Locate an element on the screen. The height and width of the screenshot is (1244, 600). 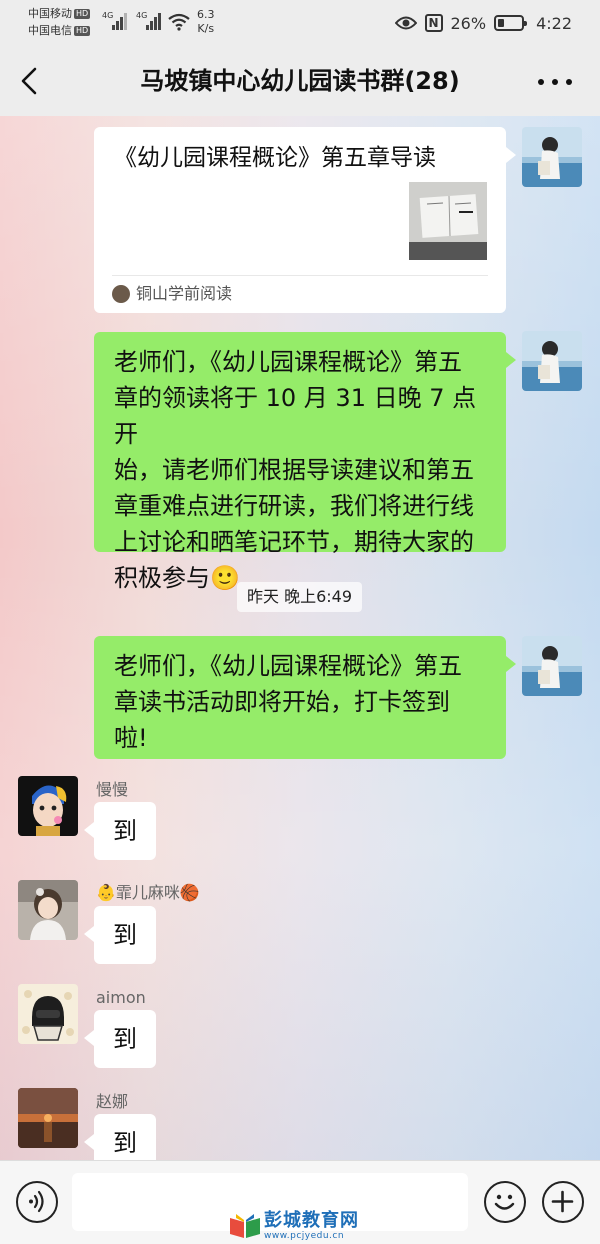
carrier-1-label: 中国移动 is located at coordinates (50, 13).